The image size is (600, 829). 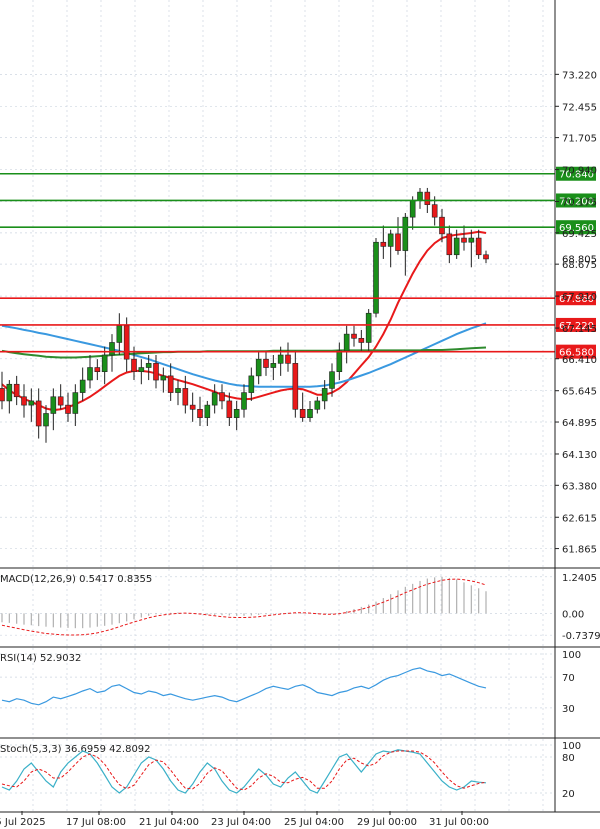 What do you see at coordinates (568, 758) in the screenshot?
I see `indicator-tick-label: 80` at bounding box center [568, 758].